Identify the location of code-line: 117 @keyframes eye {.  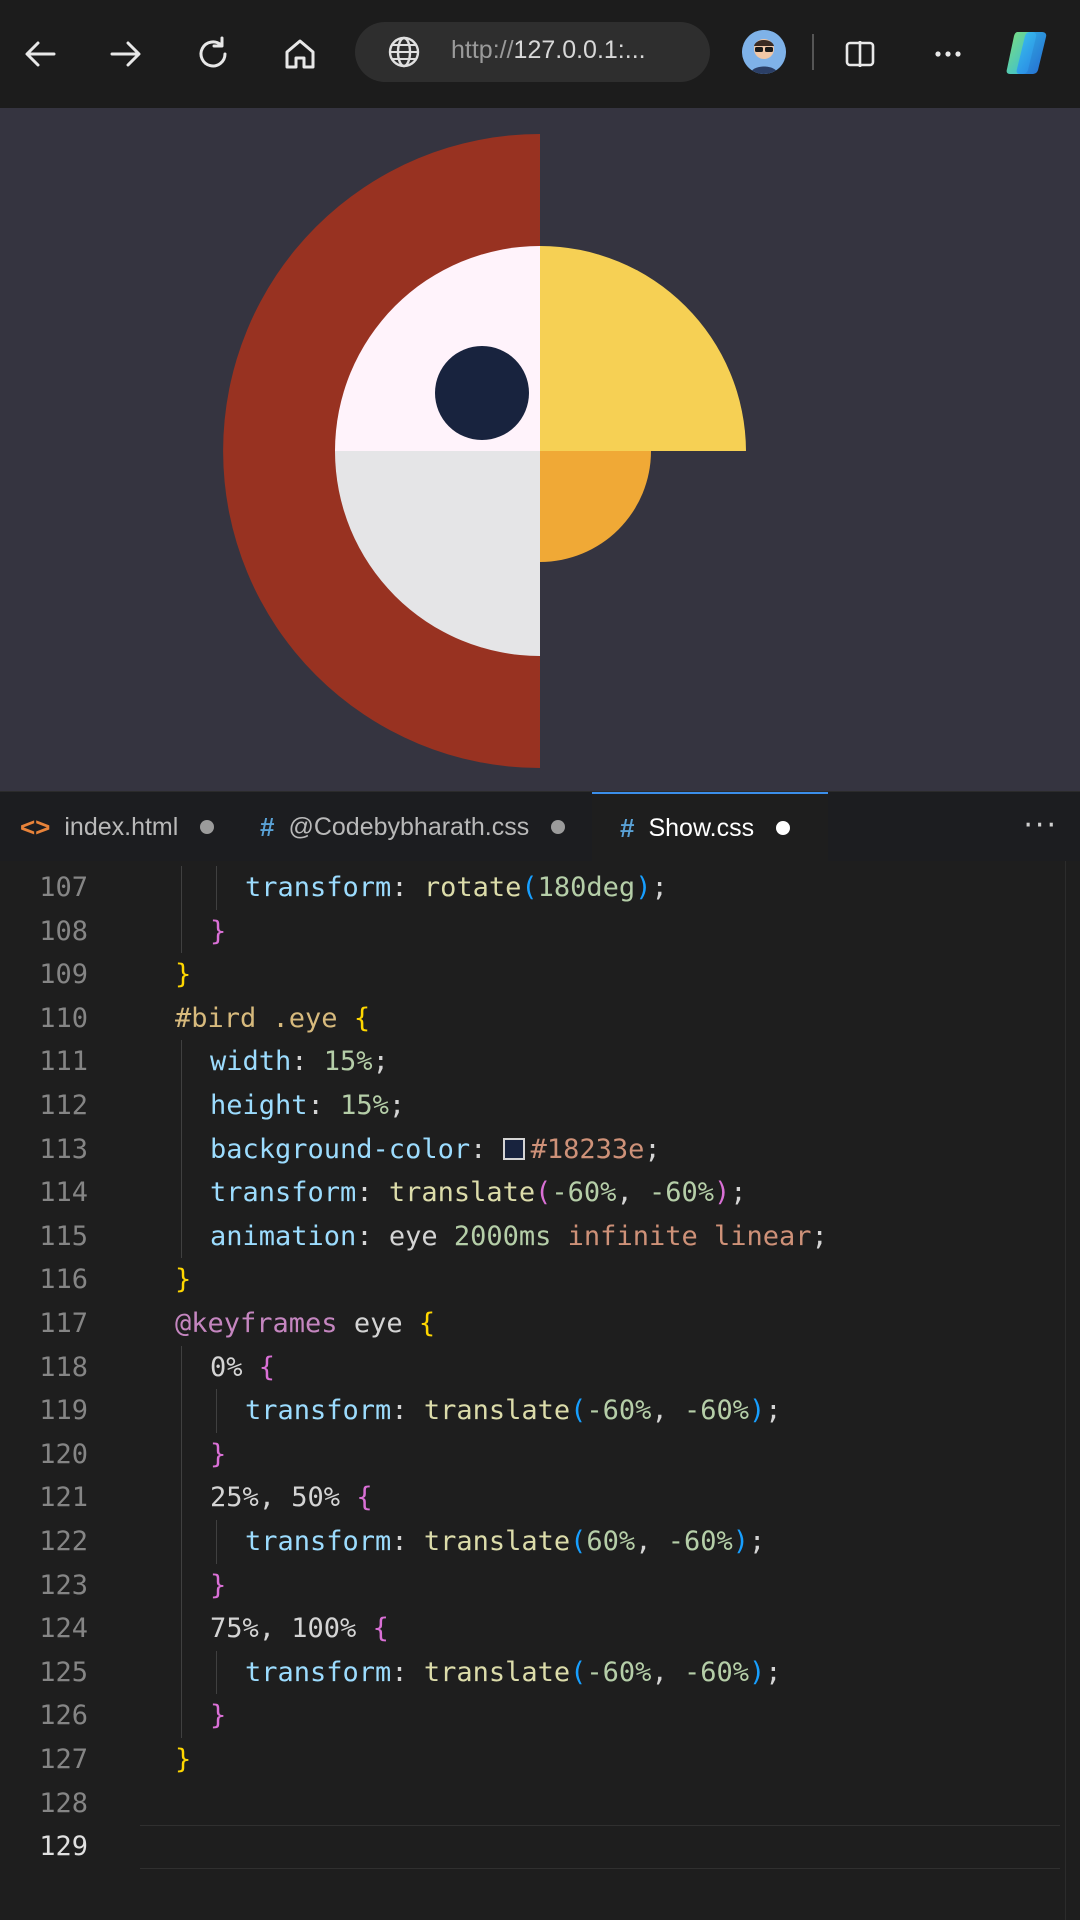
(530, 1324).